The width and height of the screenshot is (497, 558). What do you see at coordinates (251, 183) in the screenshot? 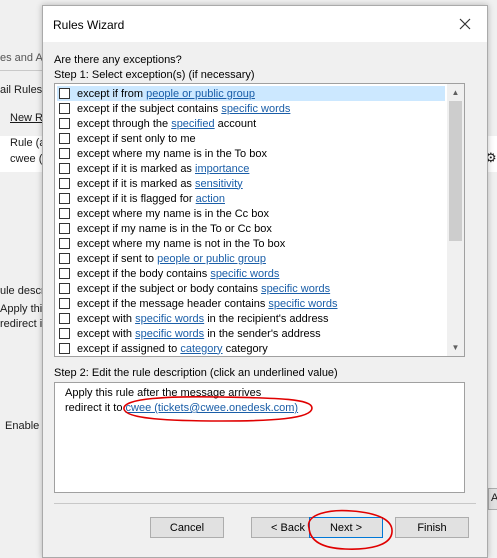
I see `exception-item: except if it is marked as sensitivity` at bounding box center [251, 183].